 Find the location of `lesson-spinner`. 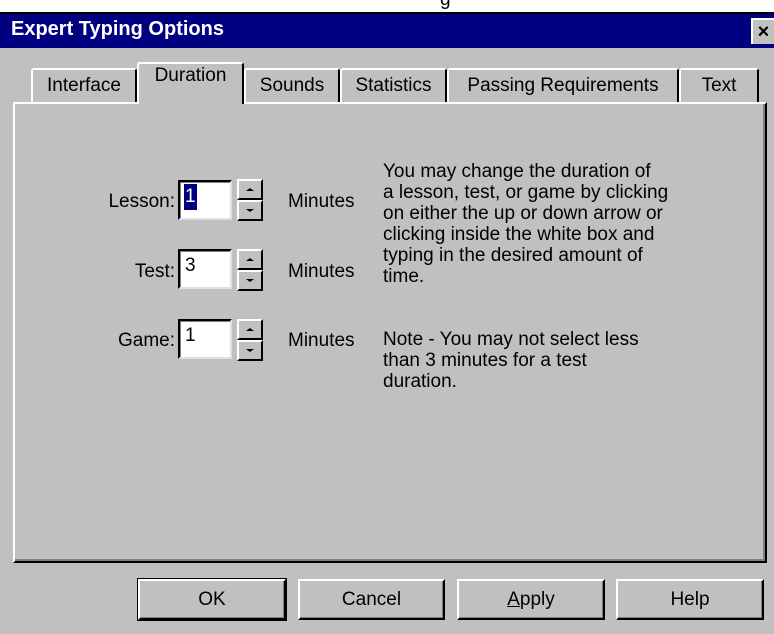

lesson-spinner is located at coordinates (250, 200).